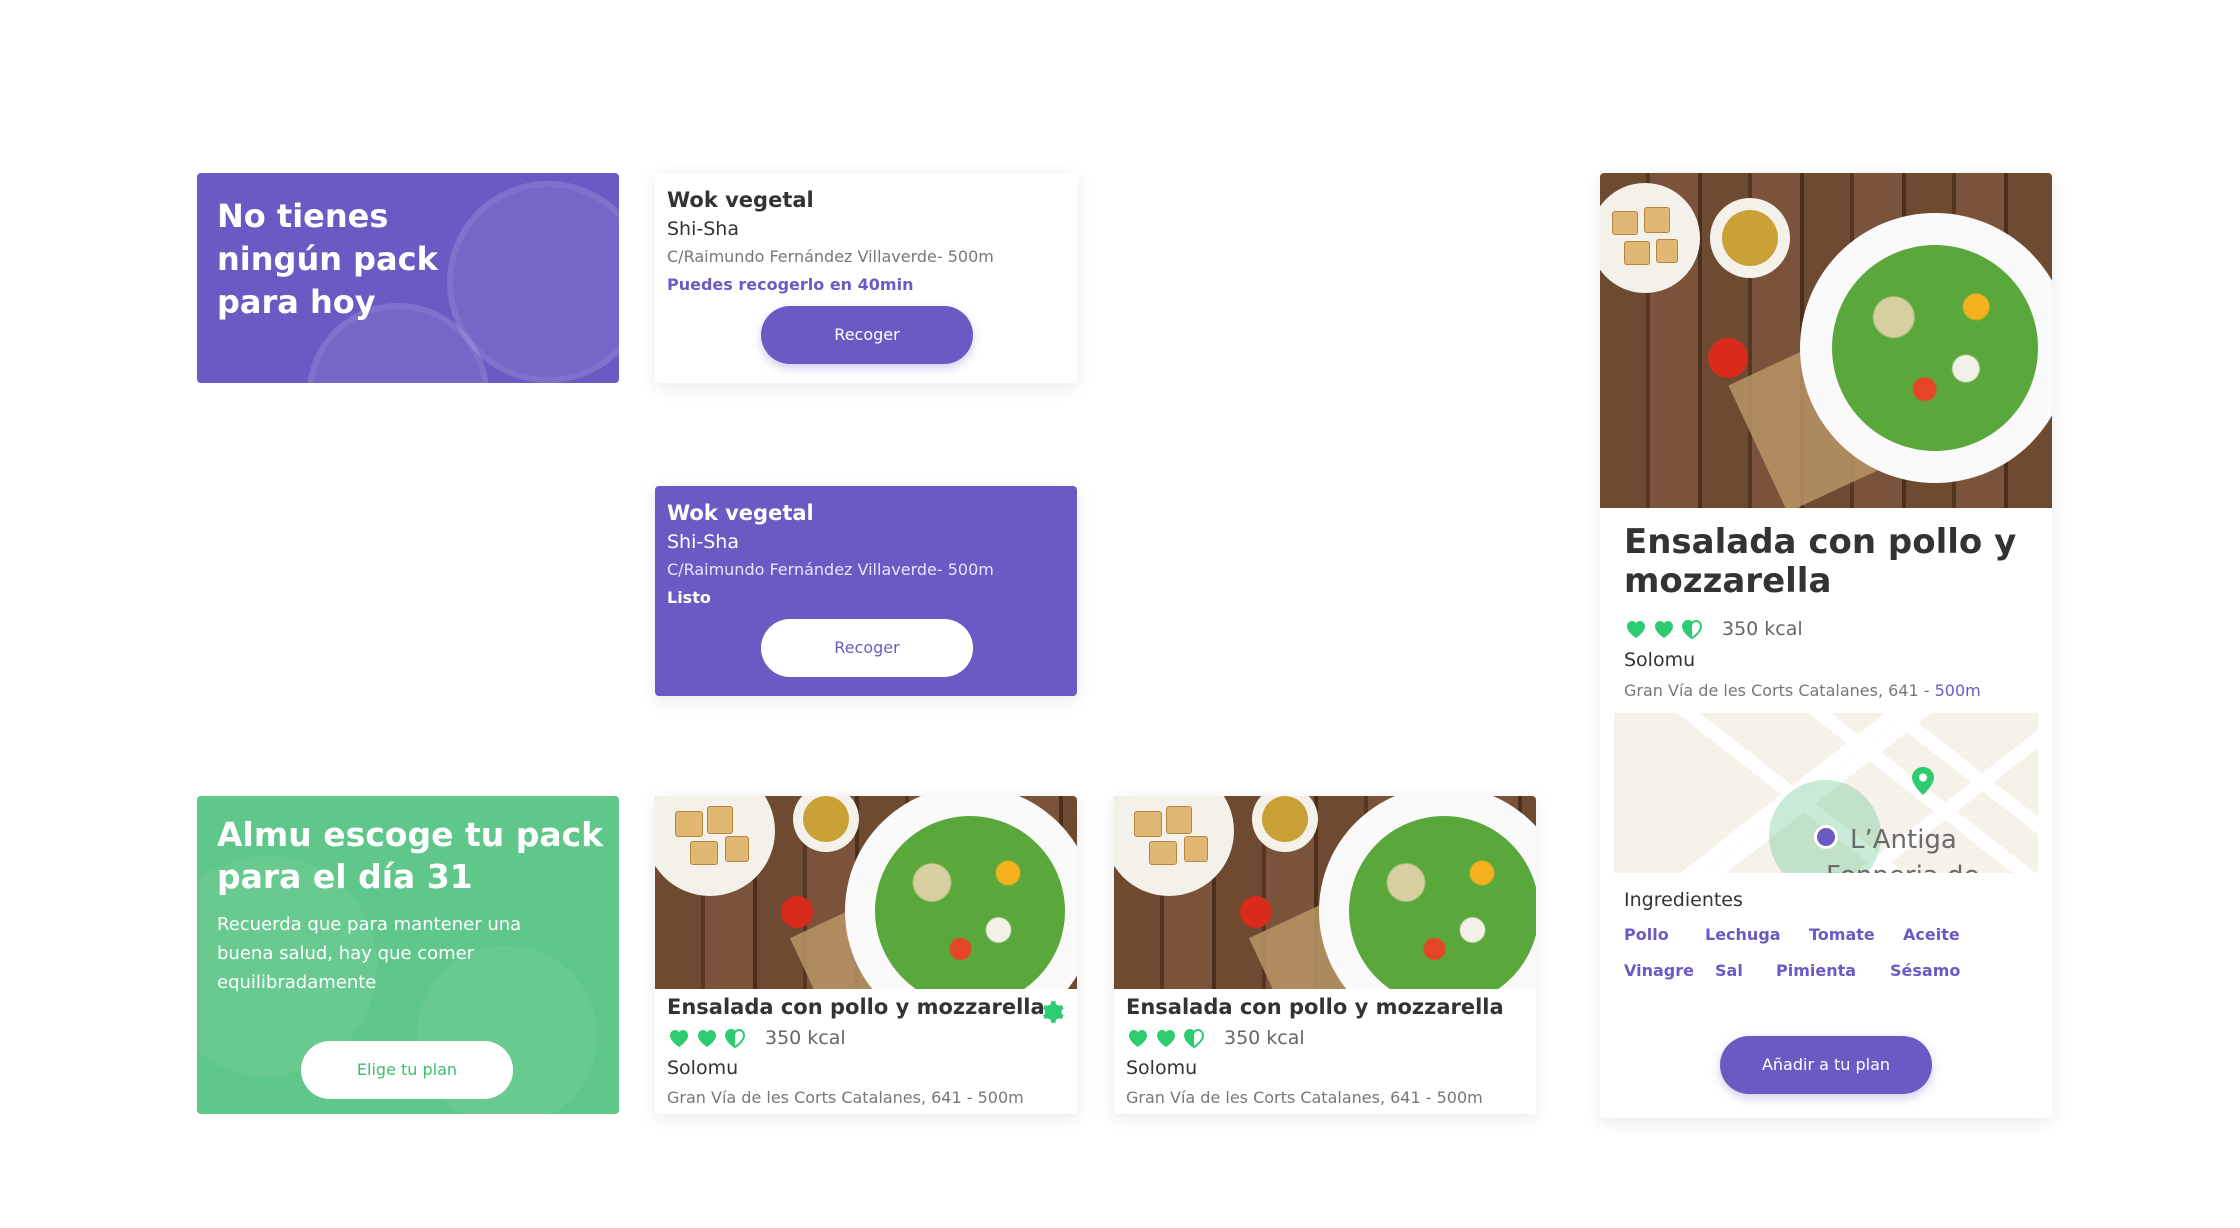 The height and width of the screenshot is (1228, 2240). Describe the element at coordinates (1842, 934) in the screenshot. I see `ingredient-tag: Tomate` at that location.